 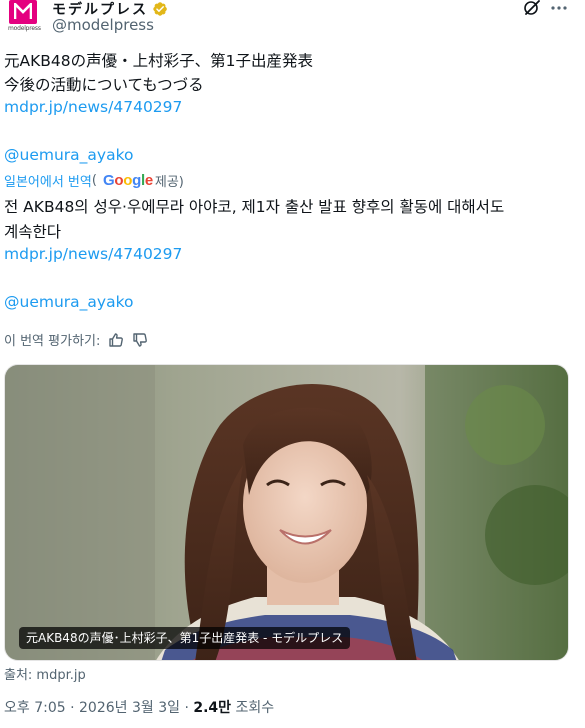 I want to click on tweet-date: 2026년 3월 3일, so click(x=129, y=708).